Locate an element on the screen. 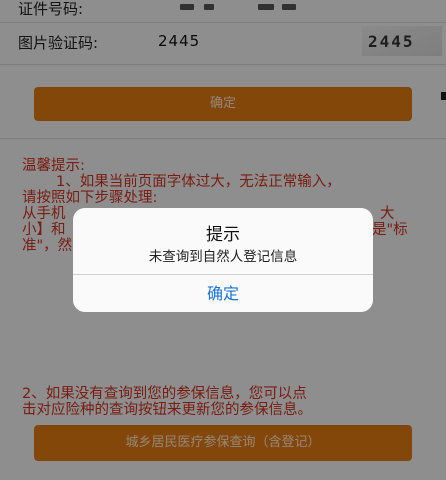 The height and width of the screenshot is (480, 446). dialog-ok-button: 确定 is located at coordinates (223, 293).